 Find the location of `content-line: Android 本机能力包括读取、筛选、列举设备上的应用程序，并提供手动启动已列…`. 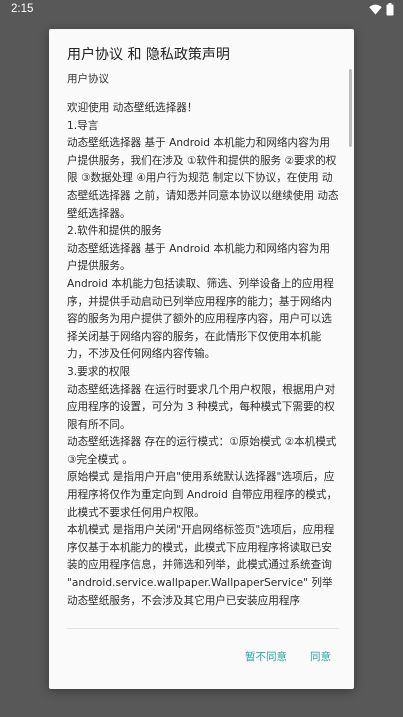

content-line: Android 本机能力包括读取、筛选、列举设备上的应用程序，并提供手动启动已列… is located at coordinates (200, 319).